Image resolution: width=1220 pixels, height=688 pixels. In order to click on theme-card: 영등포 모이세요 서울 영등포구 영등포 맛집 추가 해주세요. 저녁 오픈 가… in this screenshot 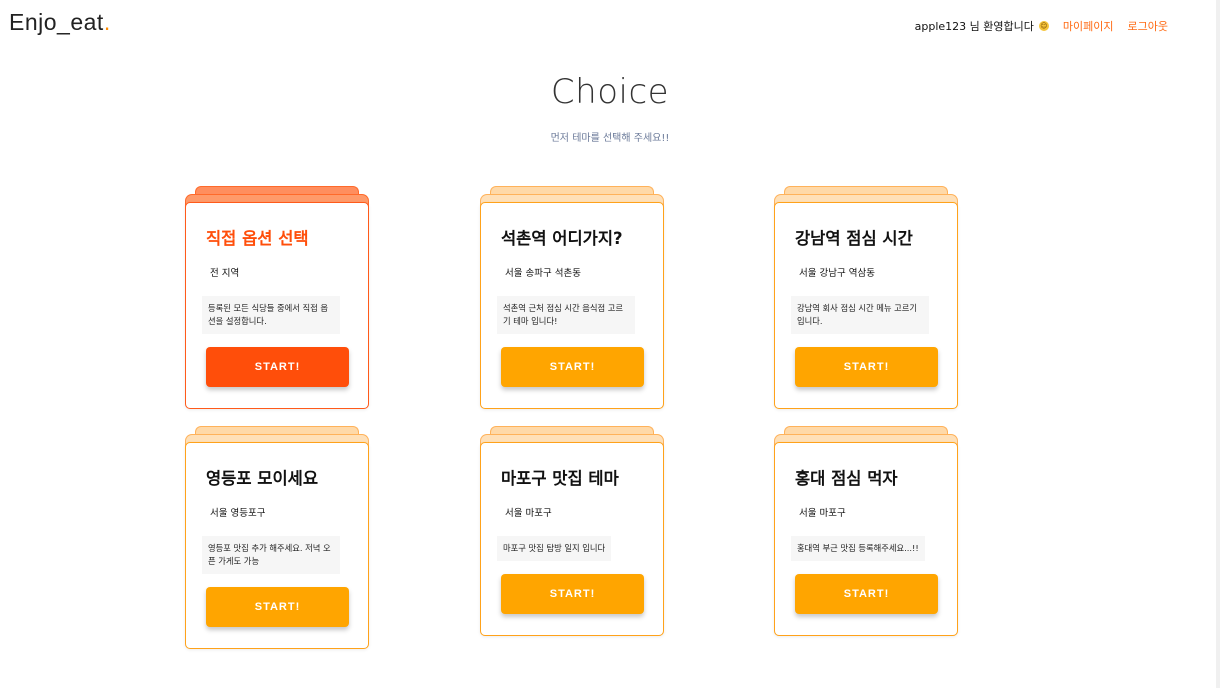, I will do `click(277, 537)`.